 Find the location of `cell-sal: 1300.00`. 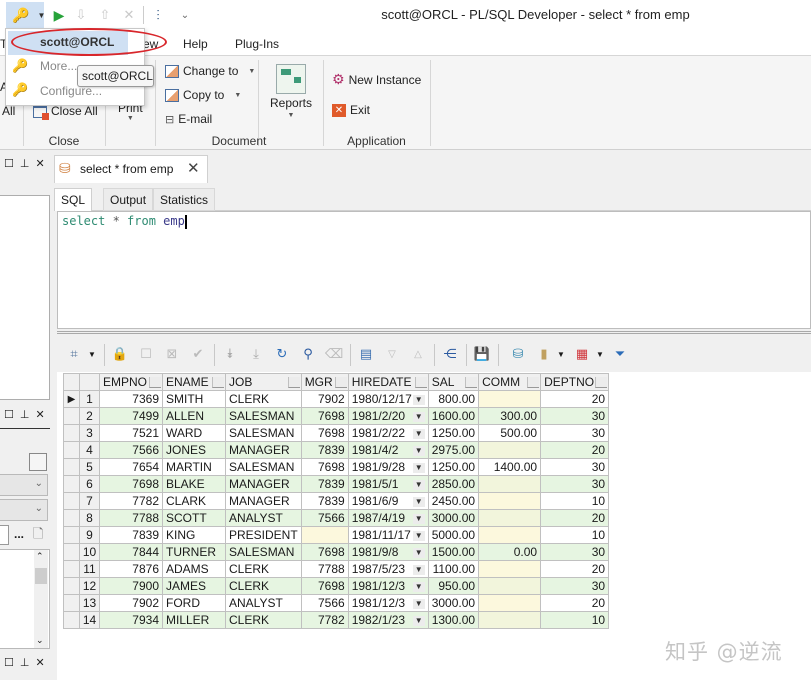

cell-sal: 1300.00 is located at coordinates (453, 620).